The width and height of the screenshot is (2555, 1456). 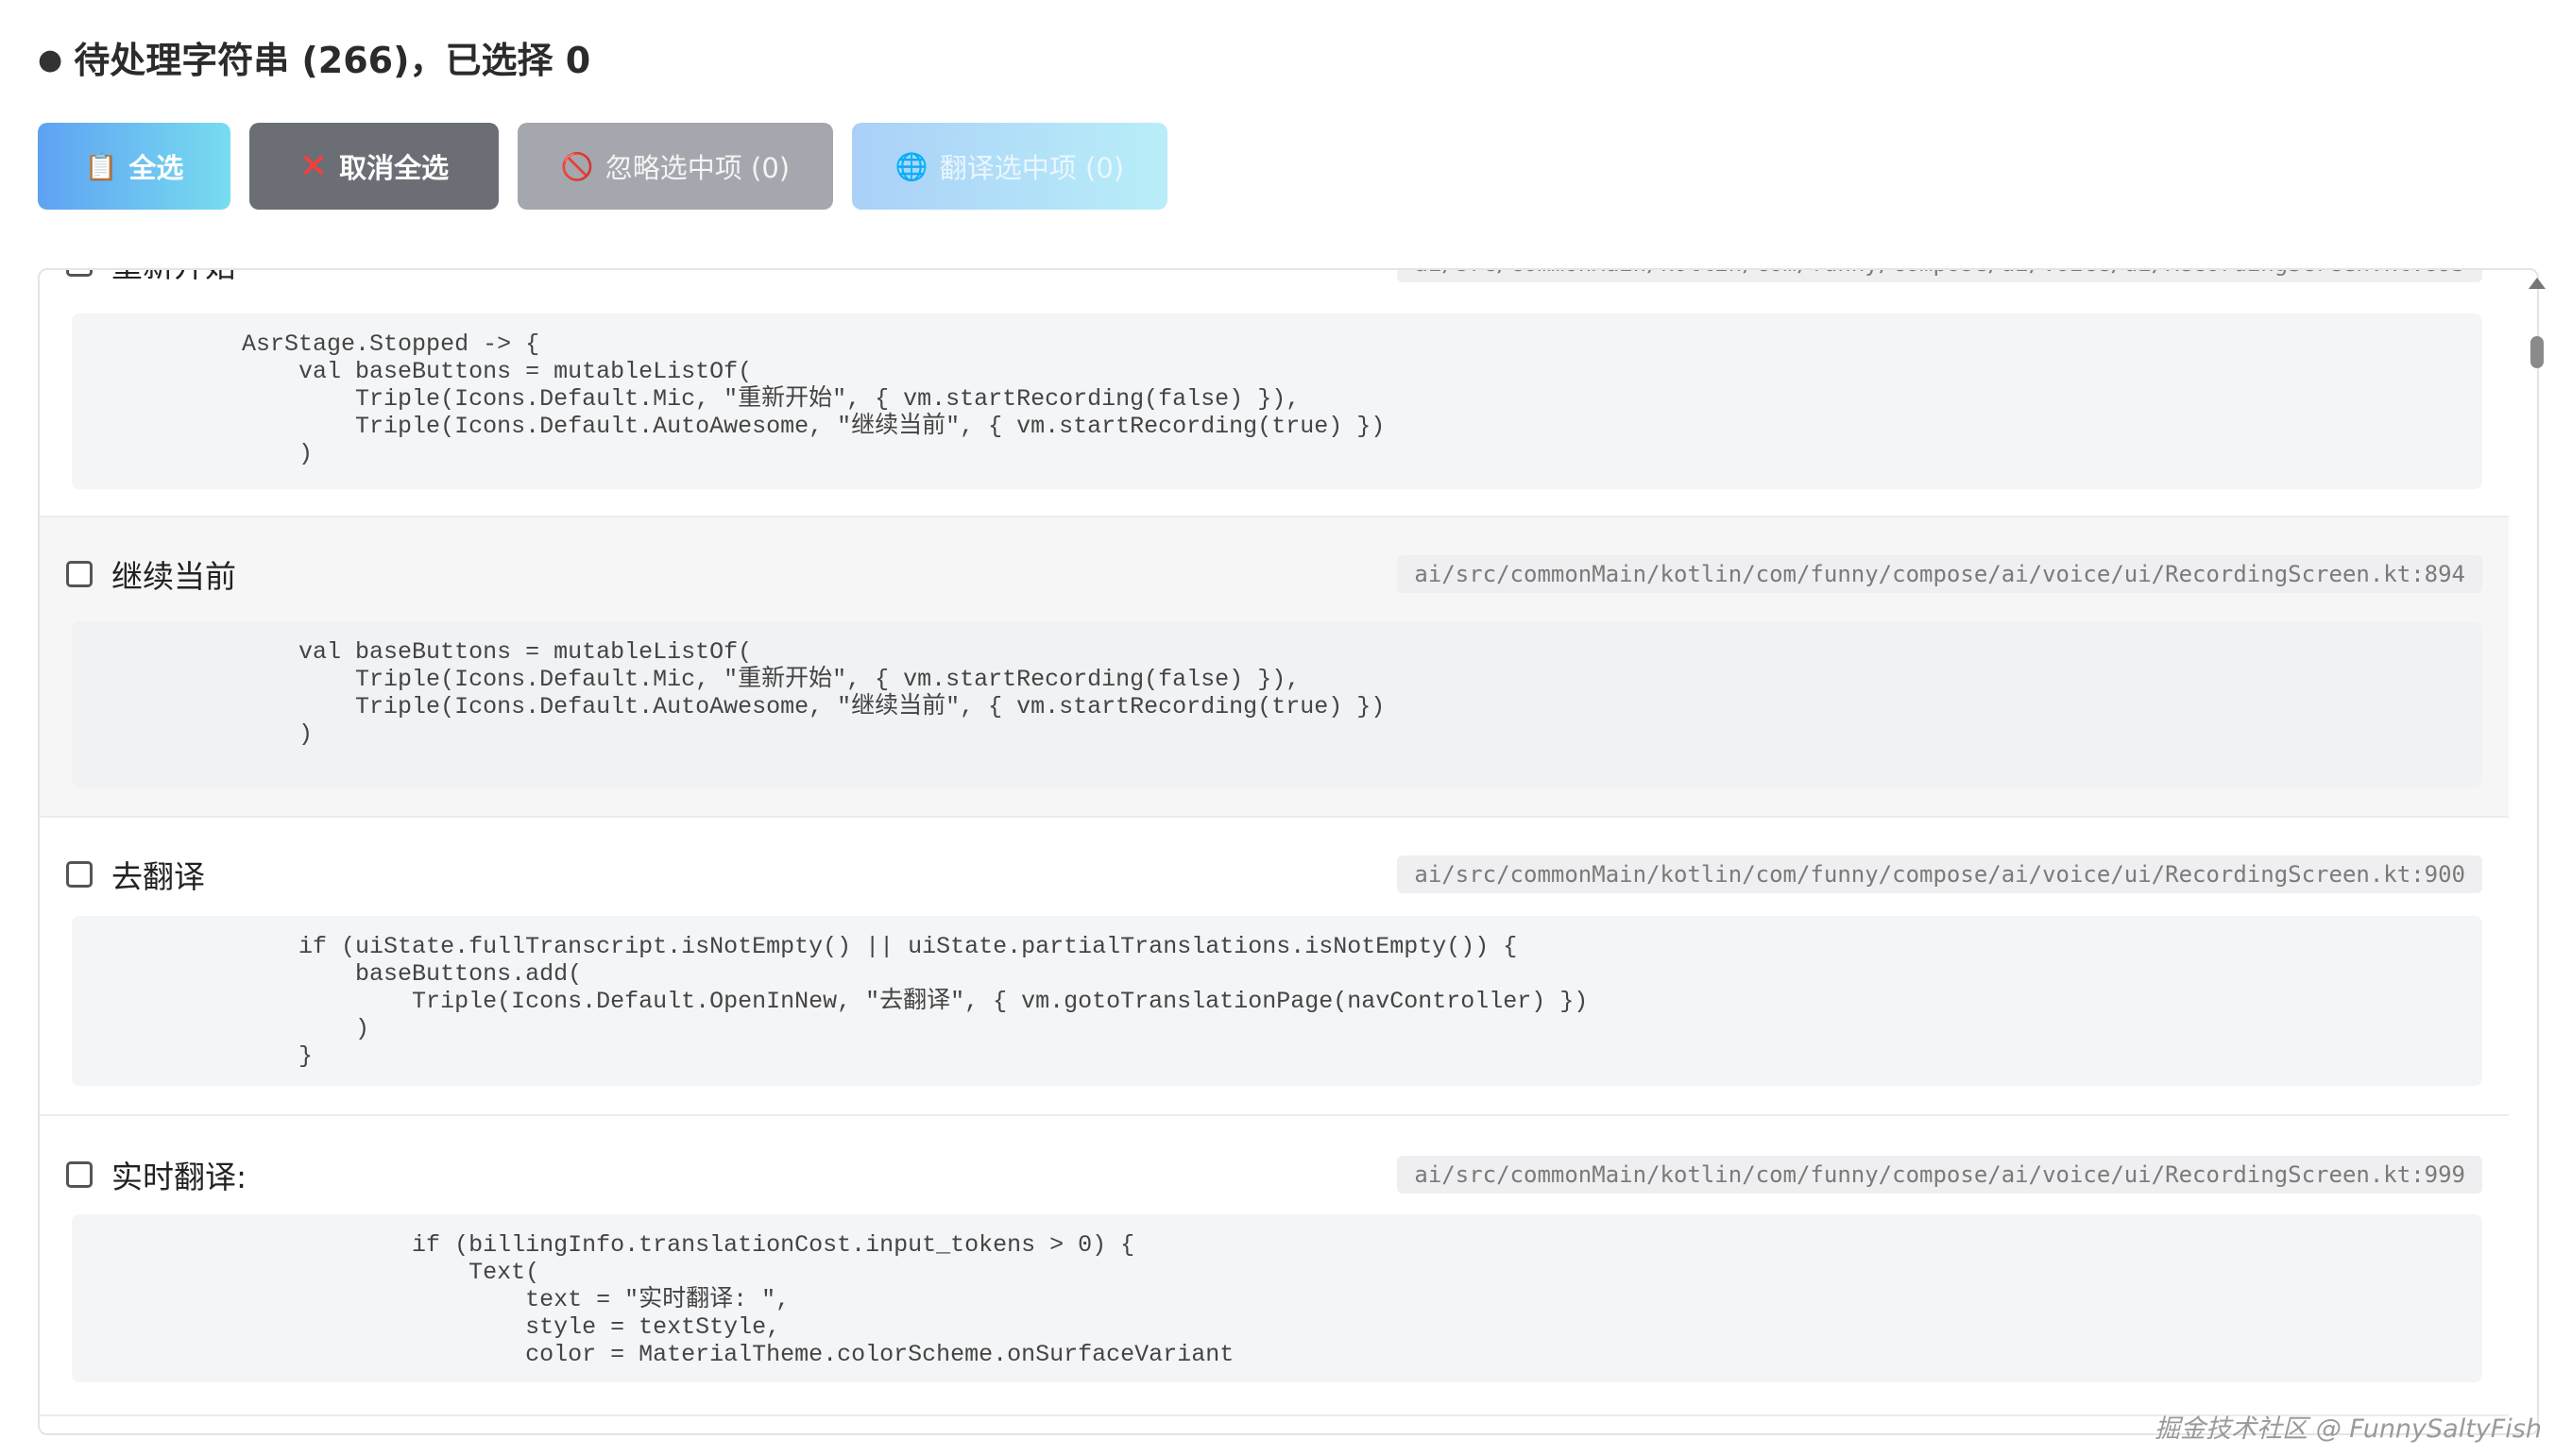 What do you see at coordinates (332, 60) in the screenshot?
I see `page-title-text: 待处理字符串 (266)，已选择 0` at bounding box center [332, 60].